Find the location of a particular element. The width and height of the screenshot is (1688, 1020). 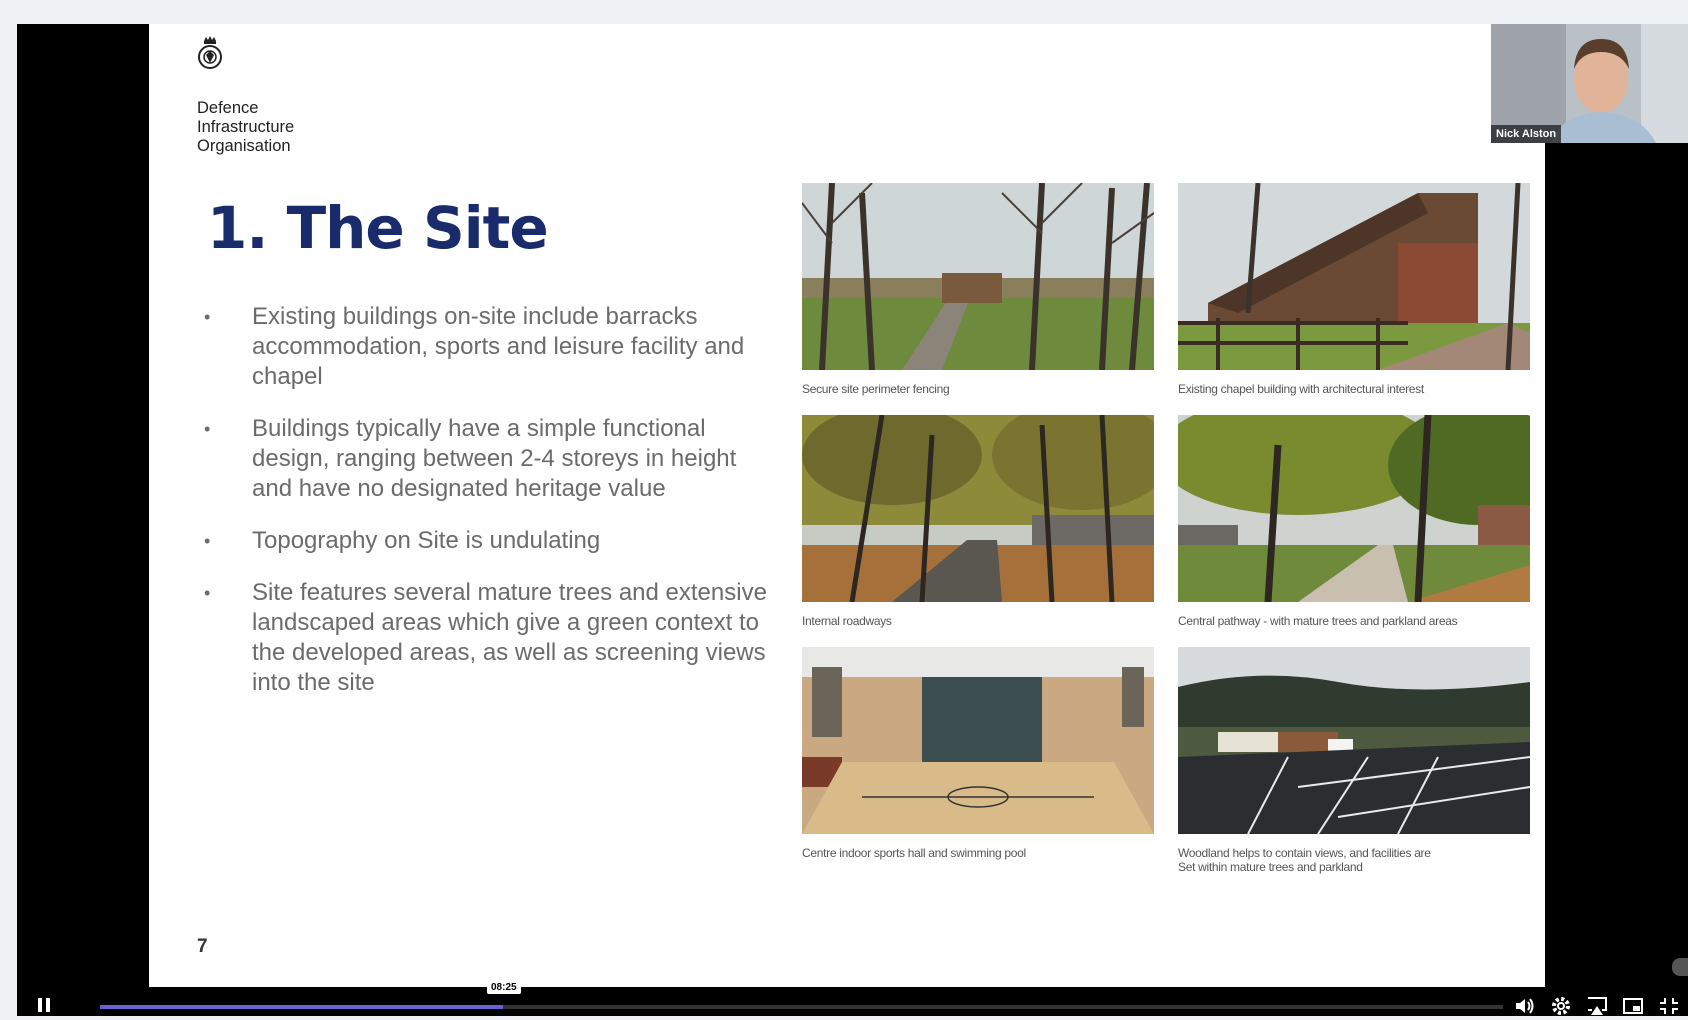

photo-internal-roadway is located at coordinates (978, 508).